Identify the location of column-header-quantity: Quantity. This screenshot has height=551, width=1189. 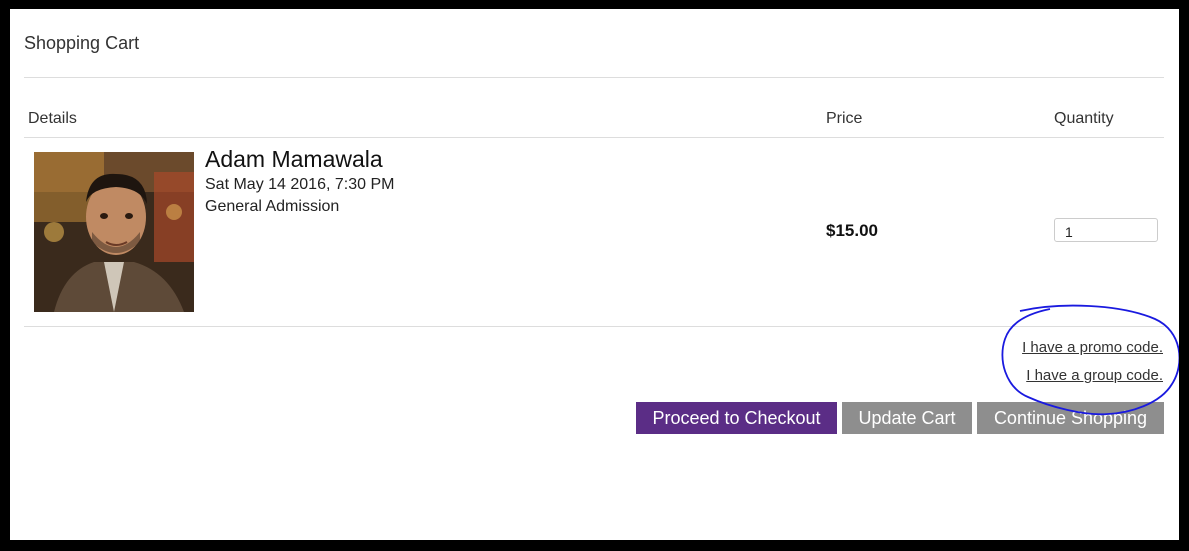
(1084, 118).